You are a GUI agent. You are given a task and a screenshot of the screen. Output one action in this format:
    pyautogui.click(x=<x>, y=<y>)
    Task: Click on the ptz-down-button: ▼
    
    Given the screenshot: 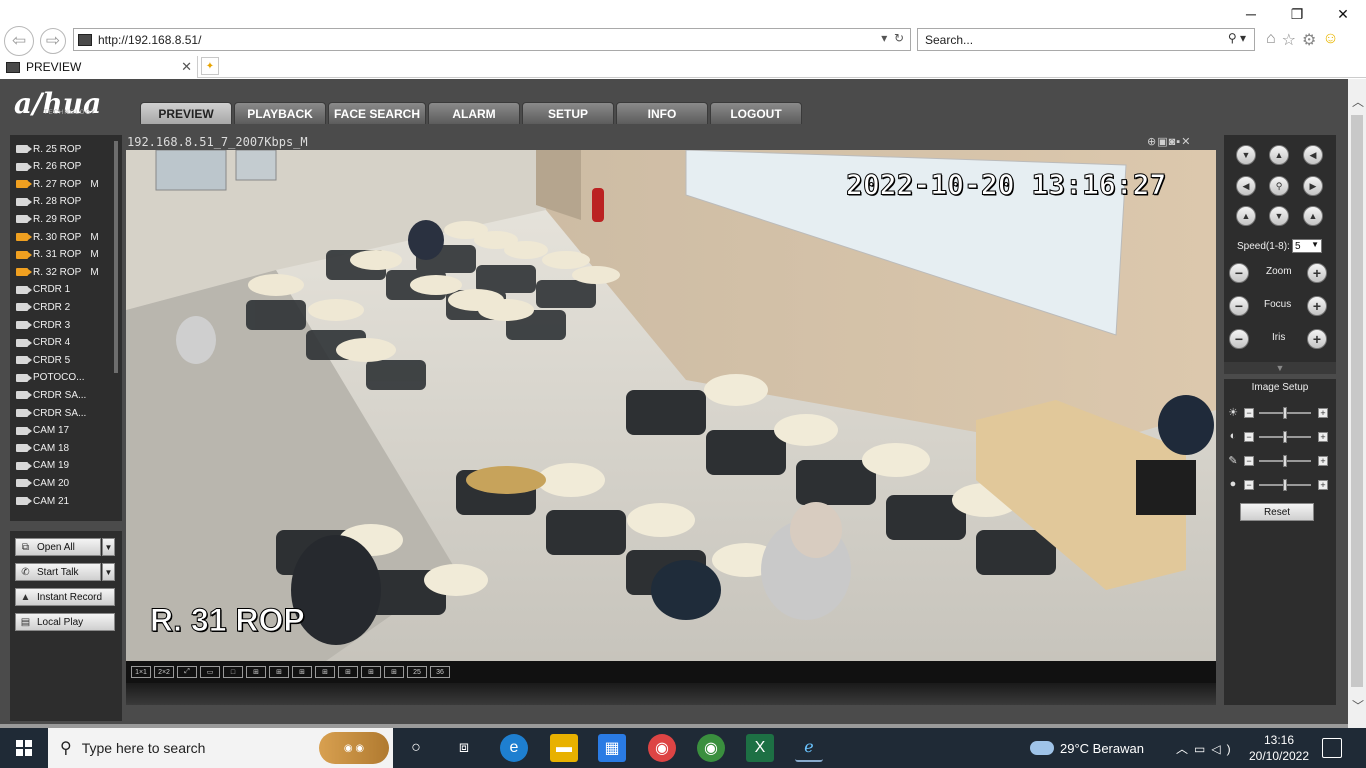 What is the action you would take?
    pyautogui.click(x=1279, y=216)
    